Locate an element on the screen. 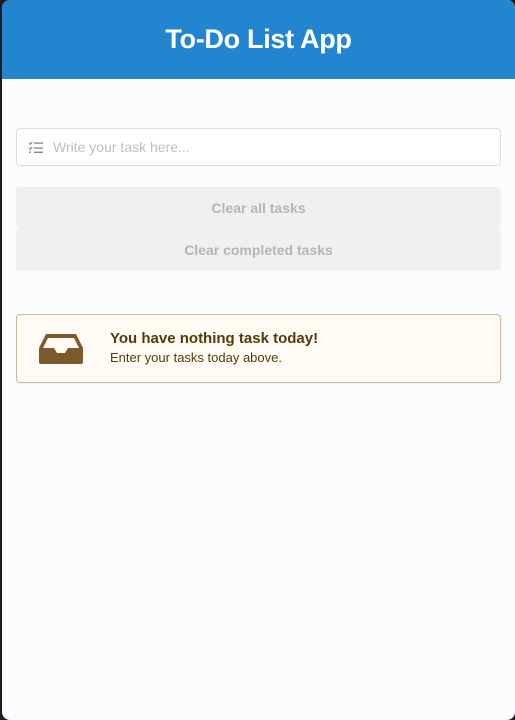 The height and width of the screenshot is (720, 515). empty-message-subtext: Enter your tasks today above. is located at coordinates (196, 357).